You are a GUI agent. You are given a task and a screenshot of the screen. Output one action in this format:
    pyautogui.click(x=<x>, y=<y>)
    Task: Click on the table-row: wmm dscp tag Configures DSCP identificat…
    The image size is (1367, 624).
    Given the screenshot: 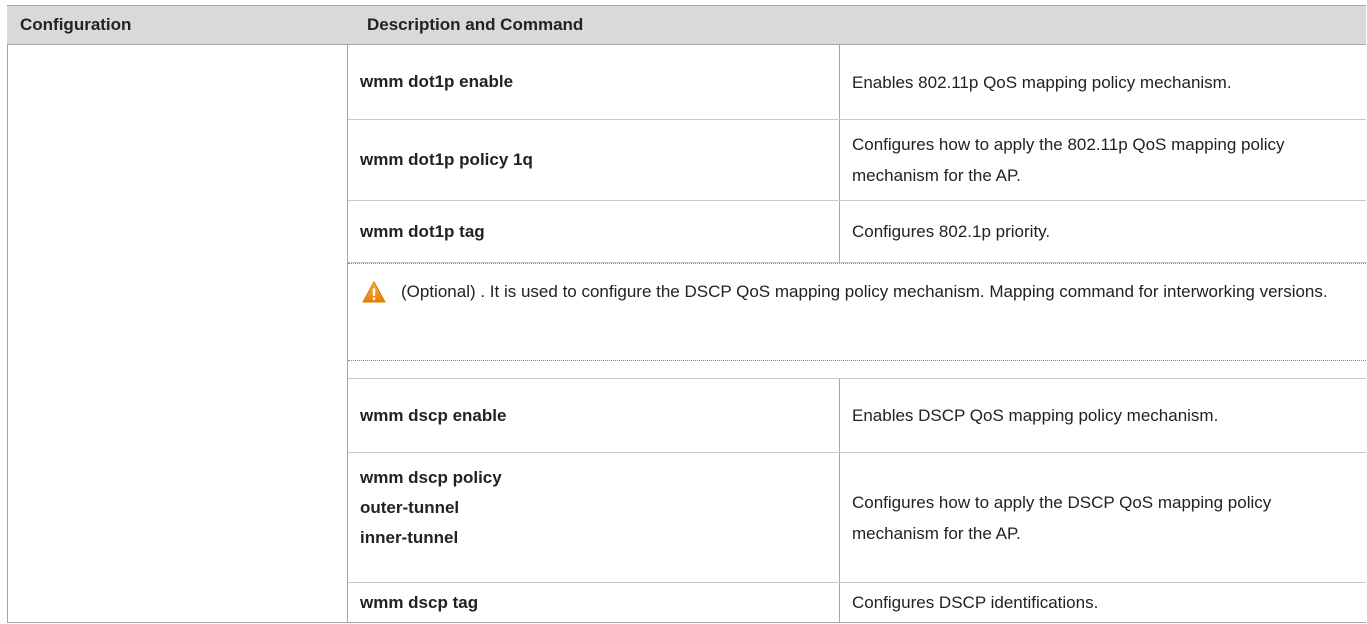 What is the action you would take?
    pyautogui.click(x=857, y=603)
    